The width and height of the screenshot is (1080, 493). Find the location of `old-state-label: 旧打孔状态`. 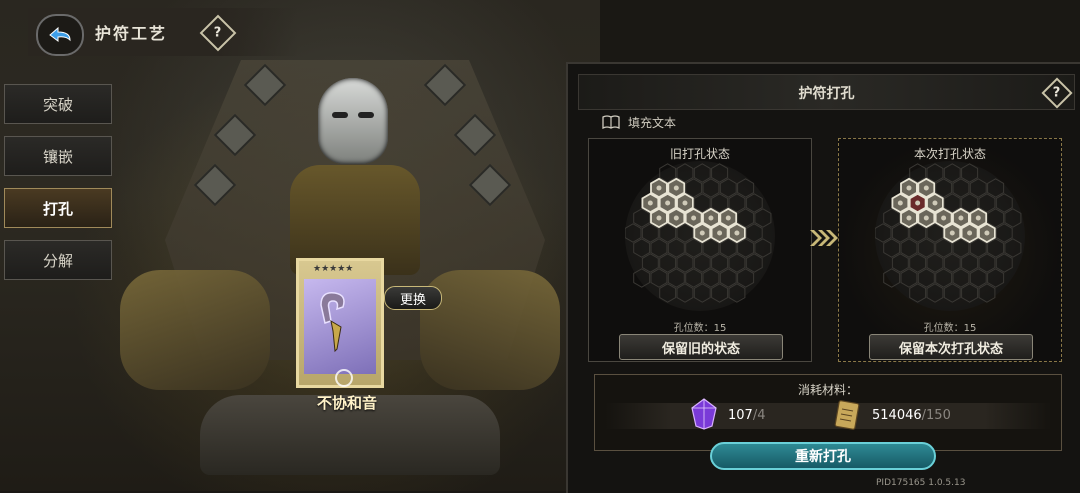

old-state-label: 旧打孔状态 is located at coordinates (699, 154).